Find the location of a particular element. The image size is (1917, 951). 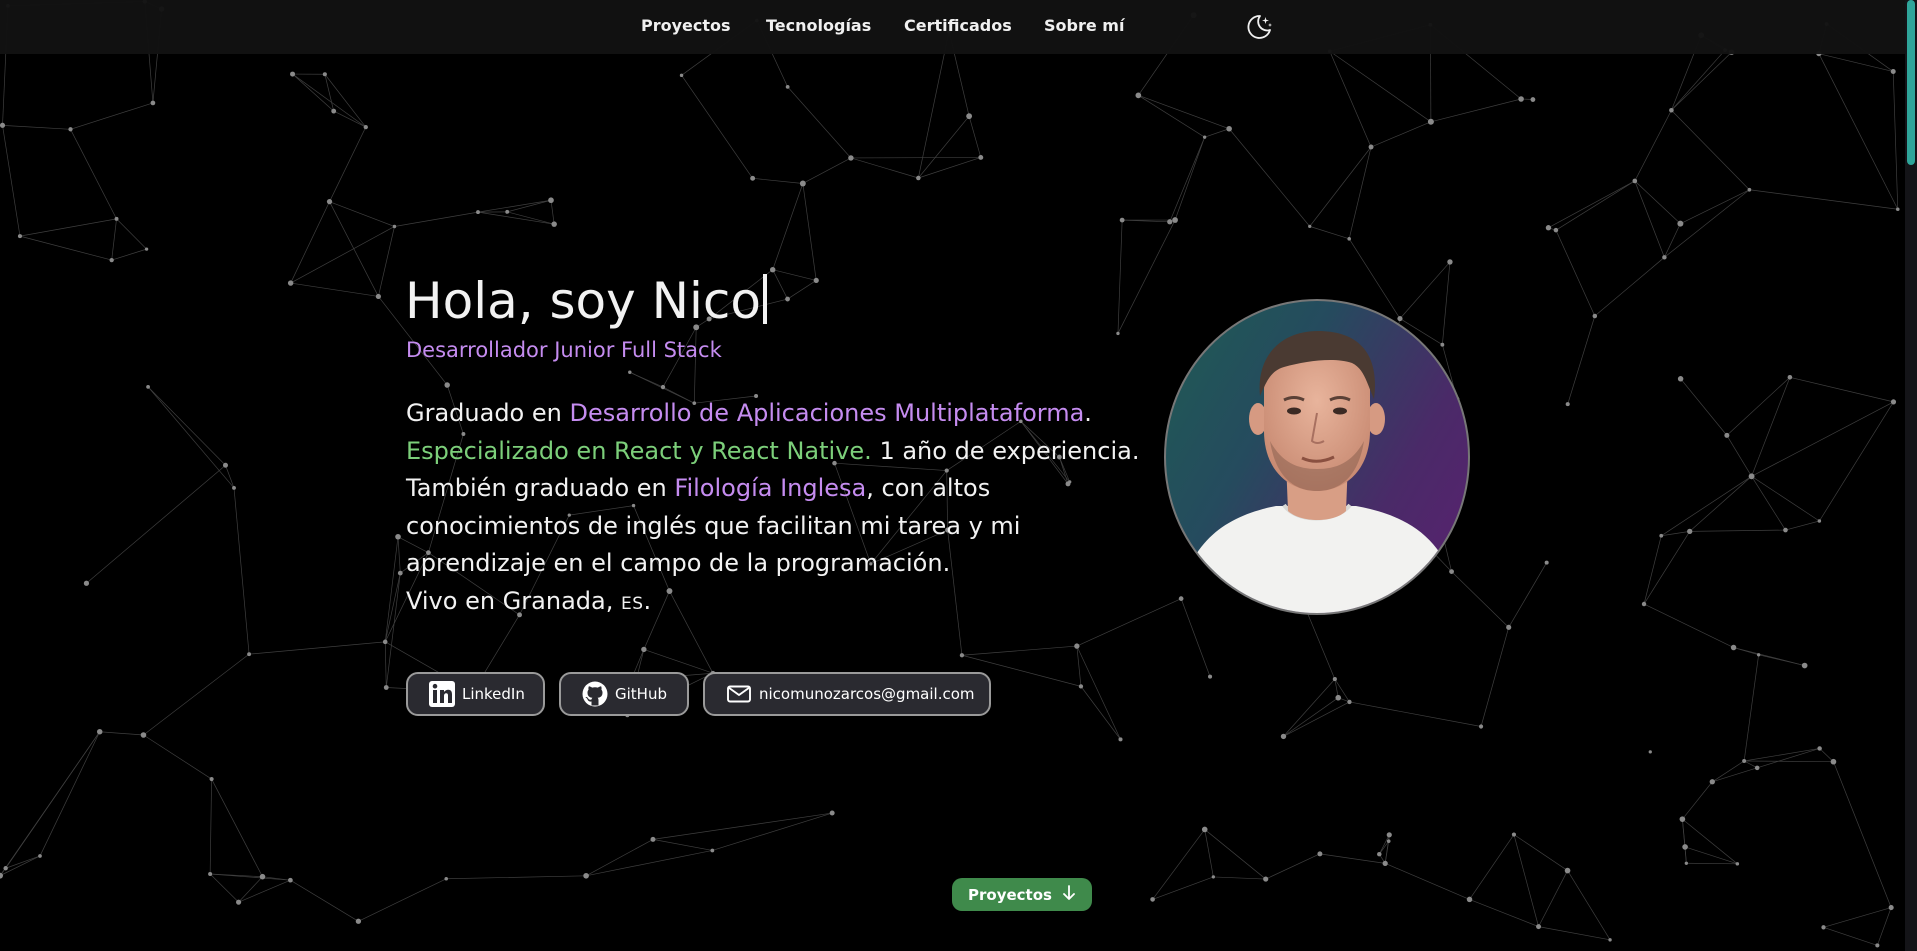

arrow-down-icon is located at coordinates (1069, 894).